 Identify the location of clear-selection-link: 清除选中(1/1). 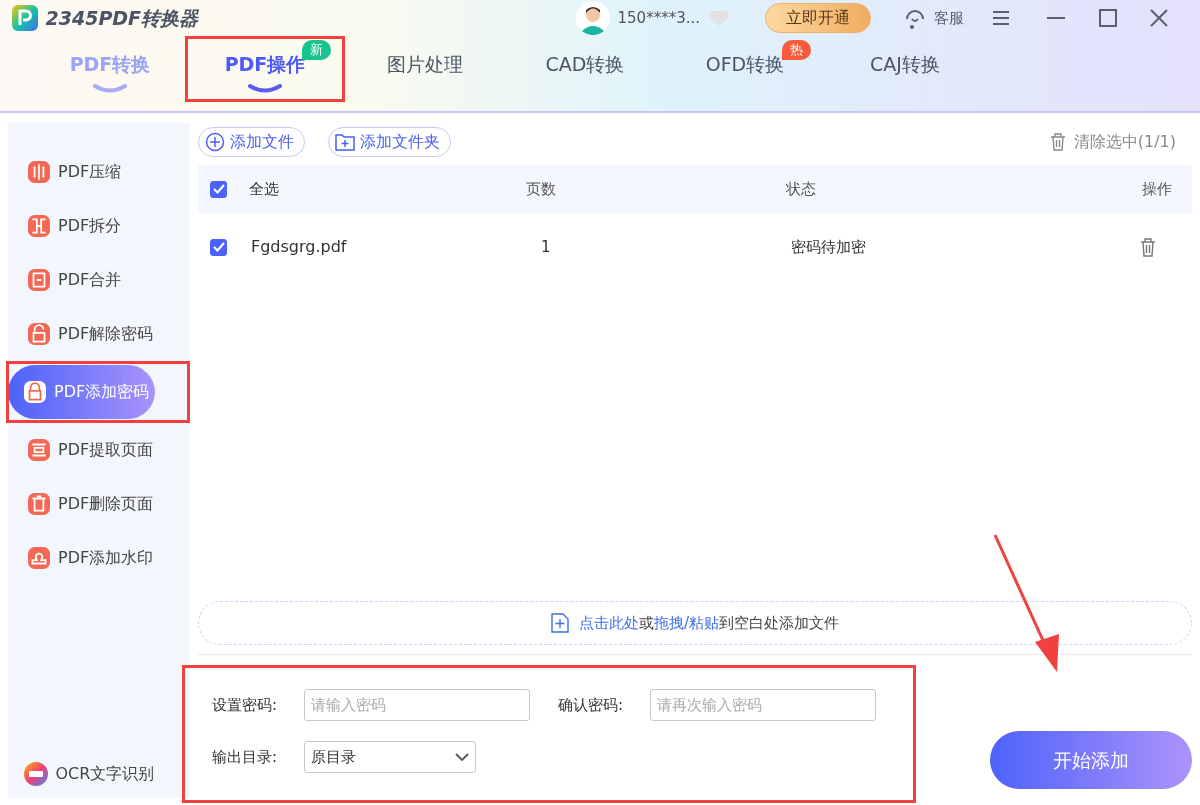
(1124, 142).